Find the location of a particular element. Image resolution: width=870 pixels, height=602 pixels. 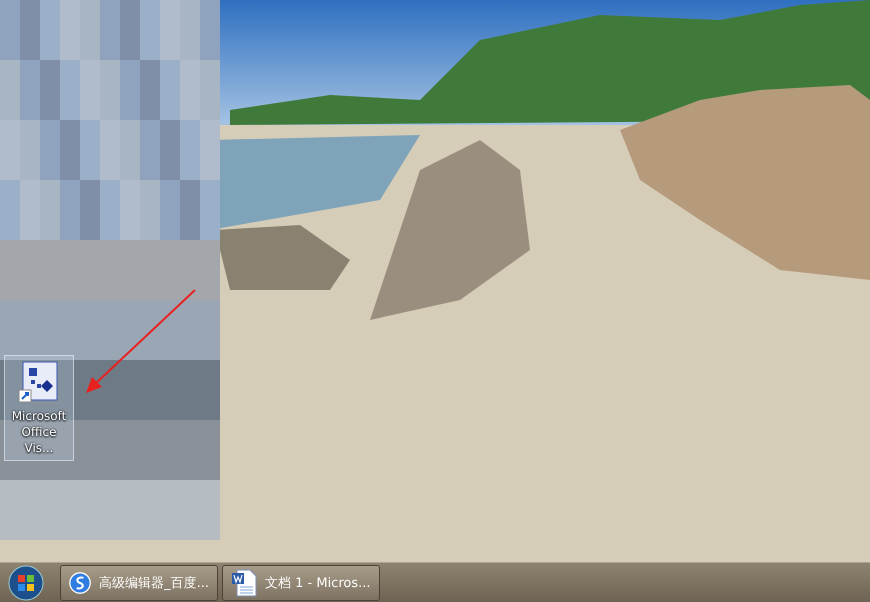

windows-logo-icon is located at coordinates (26, 582).